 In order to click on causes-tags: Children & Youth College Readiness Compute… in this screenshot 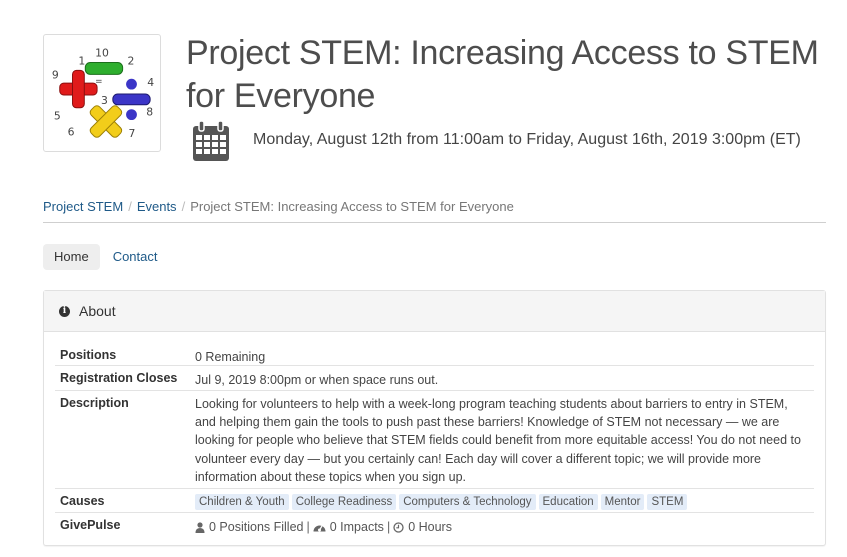, I will do `click(504, 500)`.